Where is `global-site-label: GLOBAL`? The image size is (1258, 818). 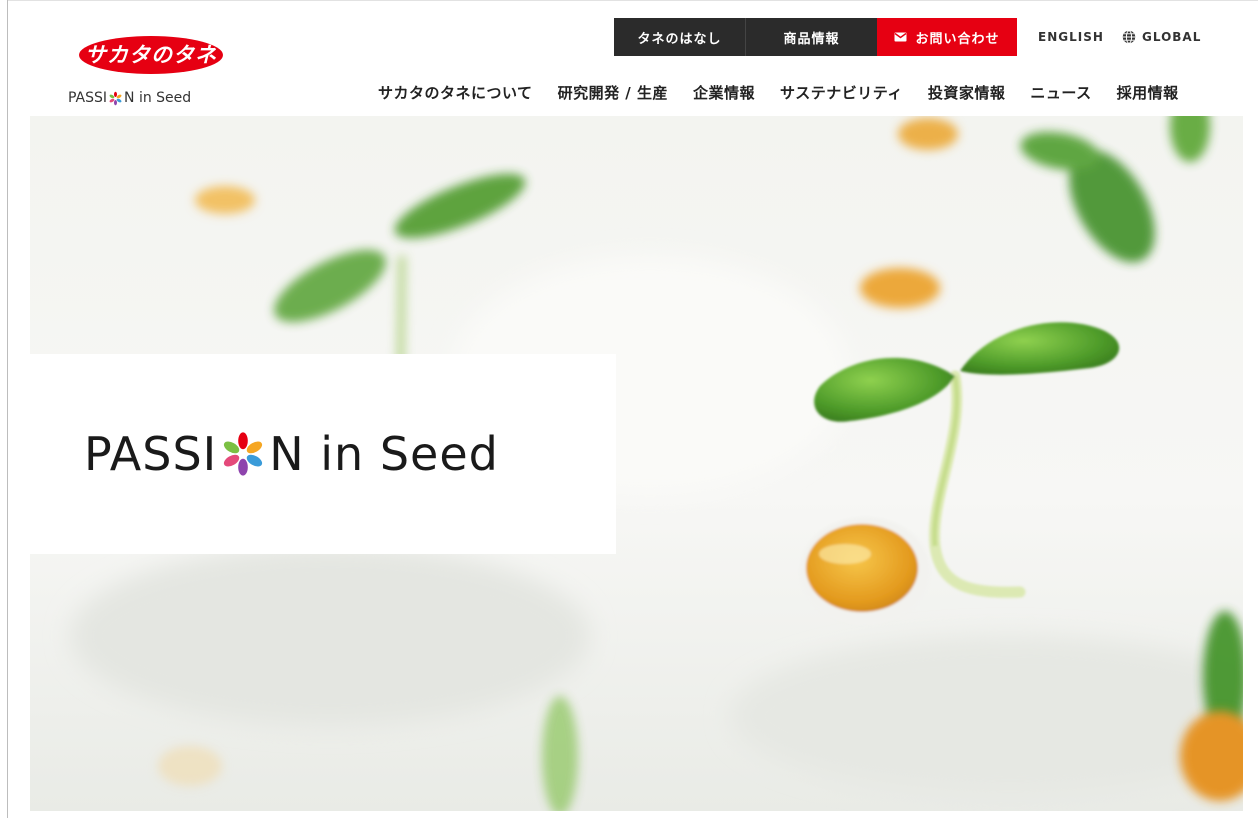 global-site-label: GLOBAL is located at coordinates (1172, 37).